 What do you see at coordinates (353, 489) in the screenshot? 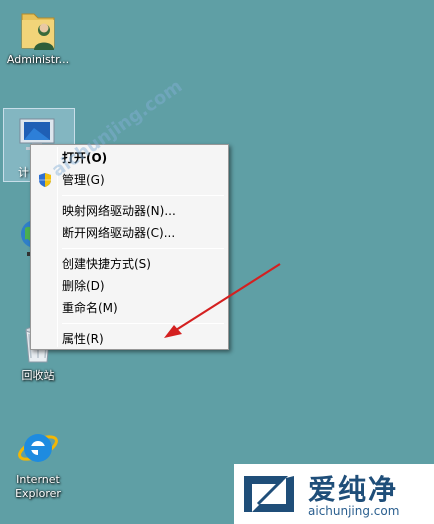
I see `watermark-title: 爱纯净` at bounding box center [353, 489].